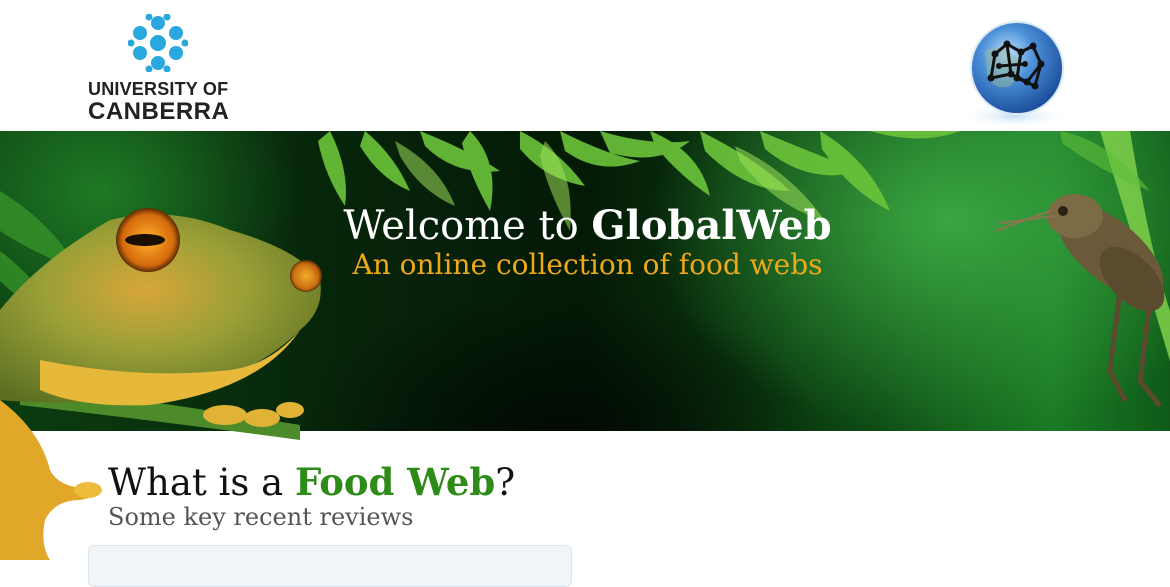 The width and height of the screenshot is (1170, 587). What do you see at coordinates (201, 482) in the screenshot?
I see `section-title-prefix: What is a` at bounding box center [201, 482].